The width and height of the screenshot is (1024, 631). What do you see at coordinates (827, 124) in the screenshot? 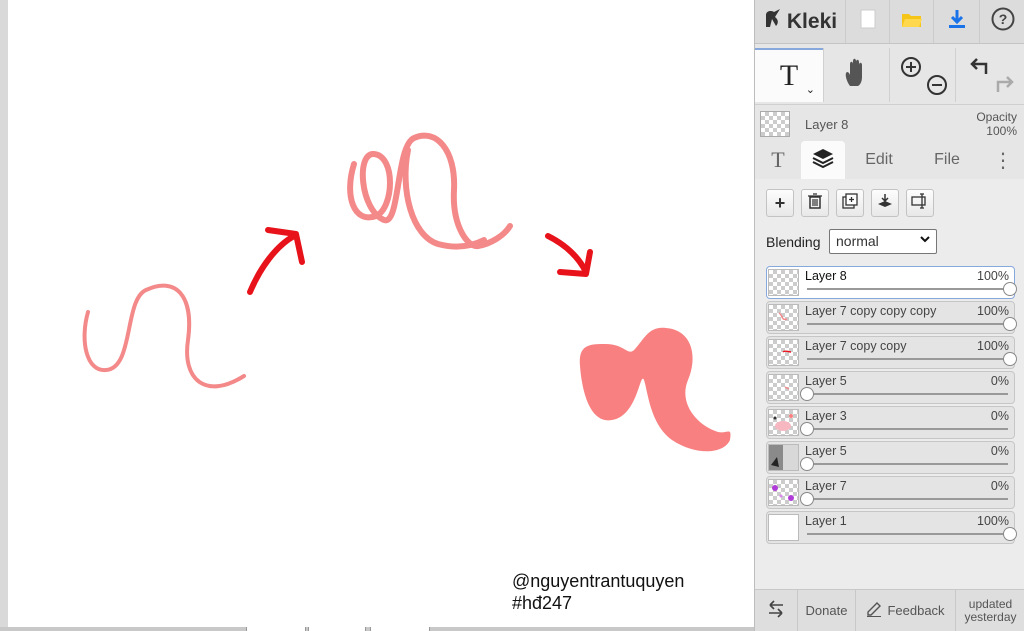
I see `active-layer-name: Layer 8` at bounding box center [827, 124].